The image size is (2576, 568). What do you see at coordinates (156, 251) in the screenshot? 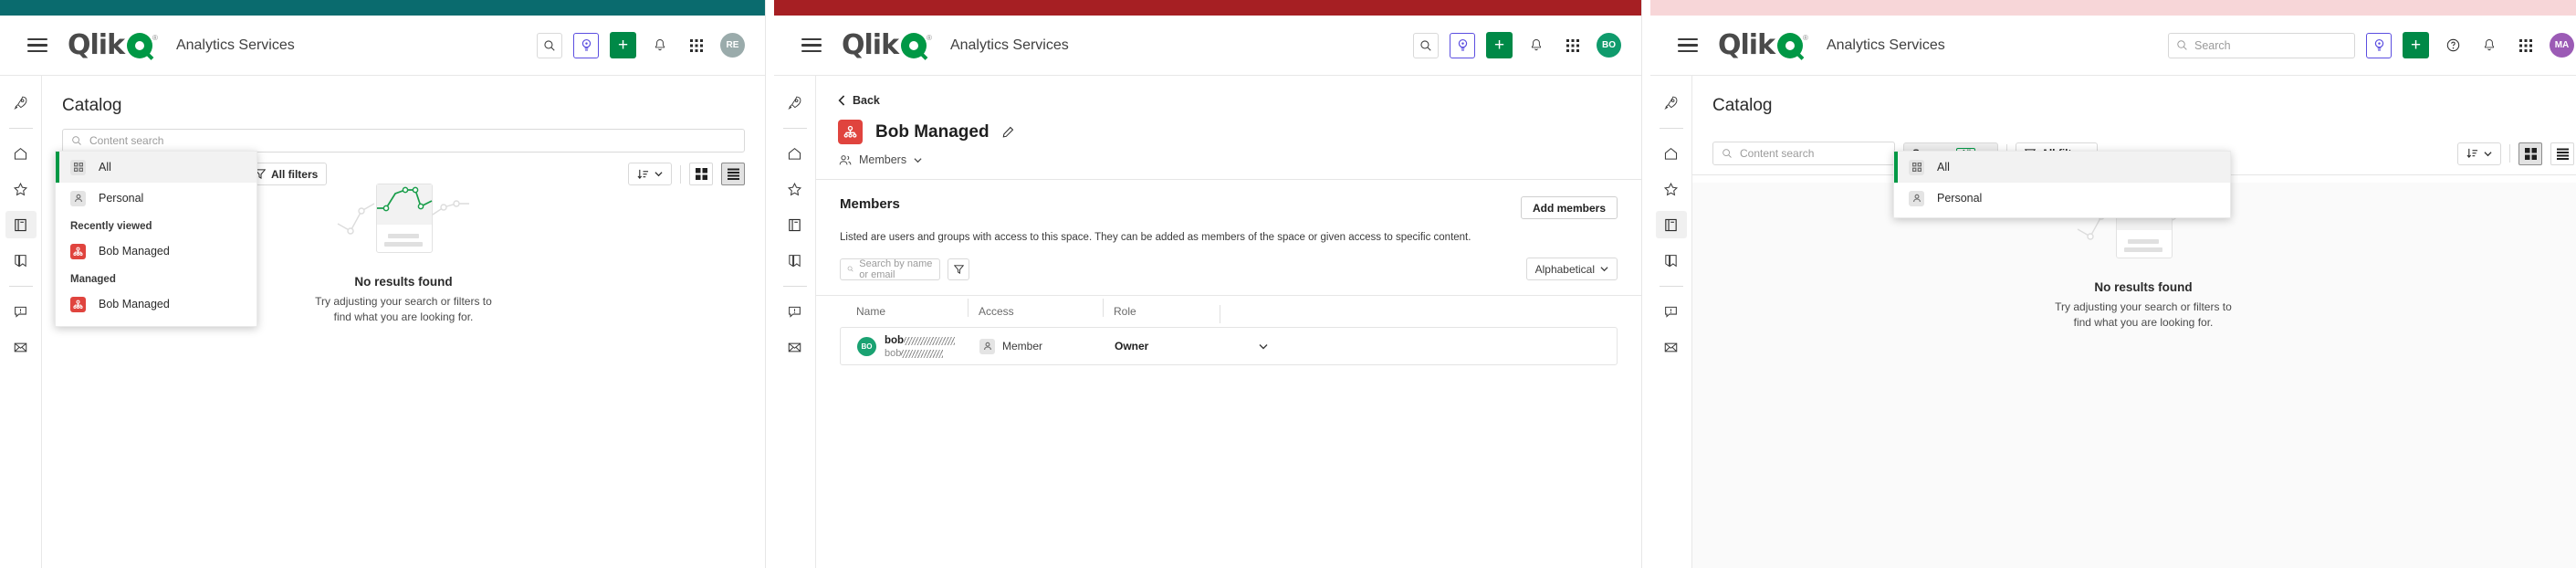
I see `spaces-dropdown-item-bob-managed-recent: Bob Managed` at bounding box center [156, 251].